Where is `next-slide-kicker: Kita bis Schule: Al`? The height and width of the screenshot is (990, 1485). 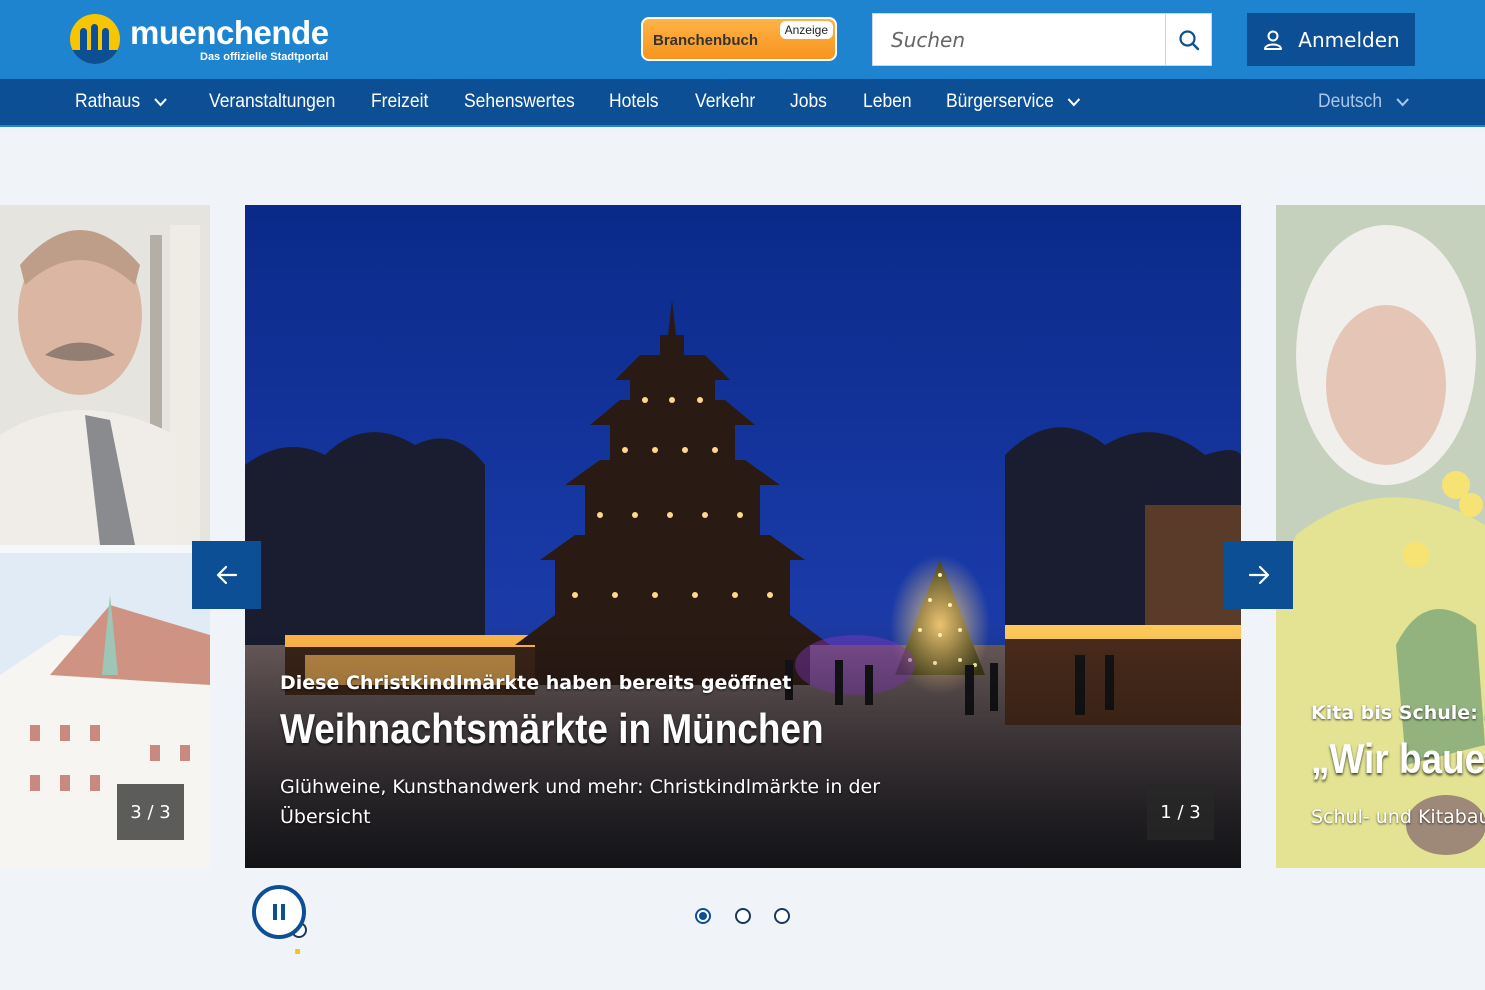 next-slide-kicker: Kita bis Schule: Al is located at coordinates (1398, 713).